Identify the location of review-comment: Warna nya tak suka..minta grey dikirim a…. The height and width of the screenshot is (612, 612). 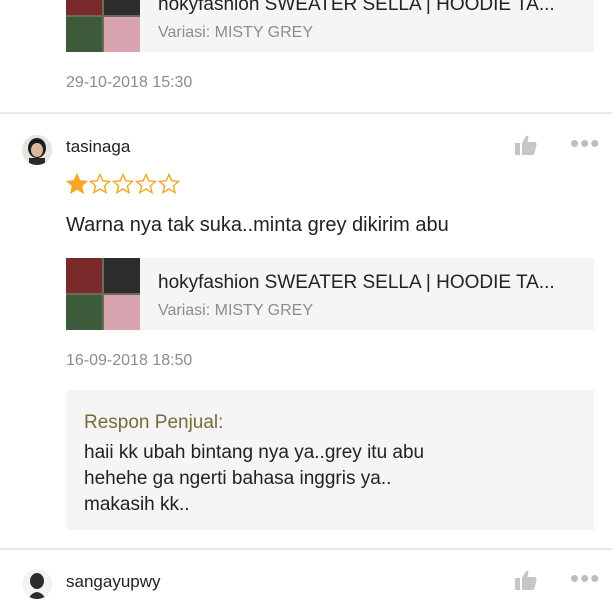
(257, 225).